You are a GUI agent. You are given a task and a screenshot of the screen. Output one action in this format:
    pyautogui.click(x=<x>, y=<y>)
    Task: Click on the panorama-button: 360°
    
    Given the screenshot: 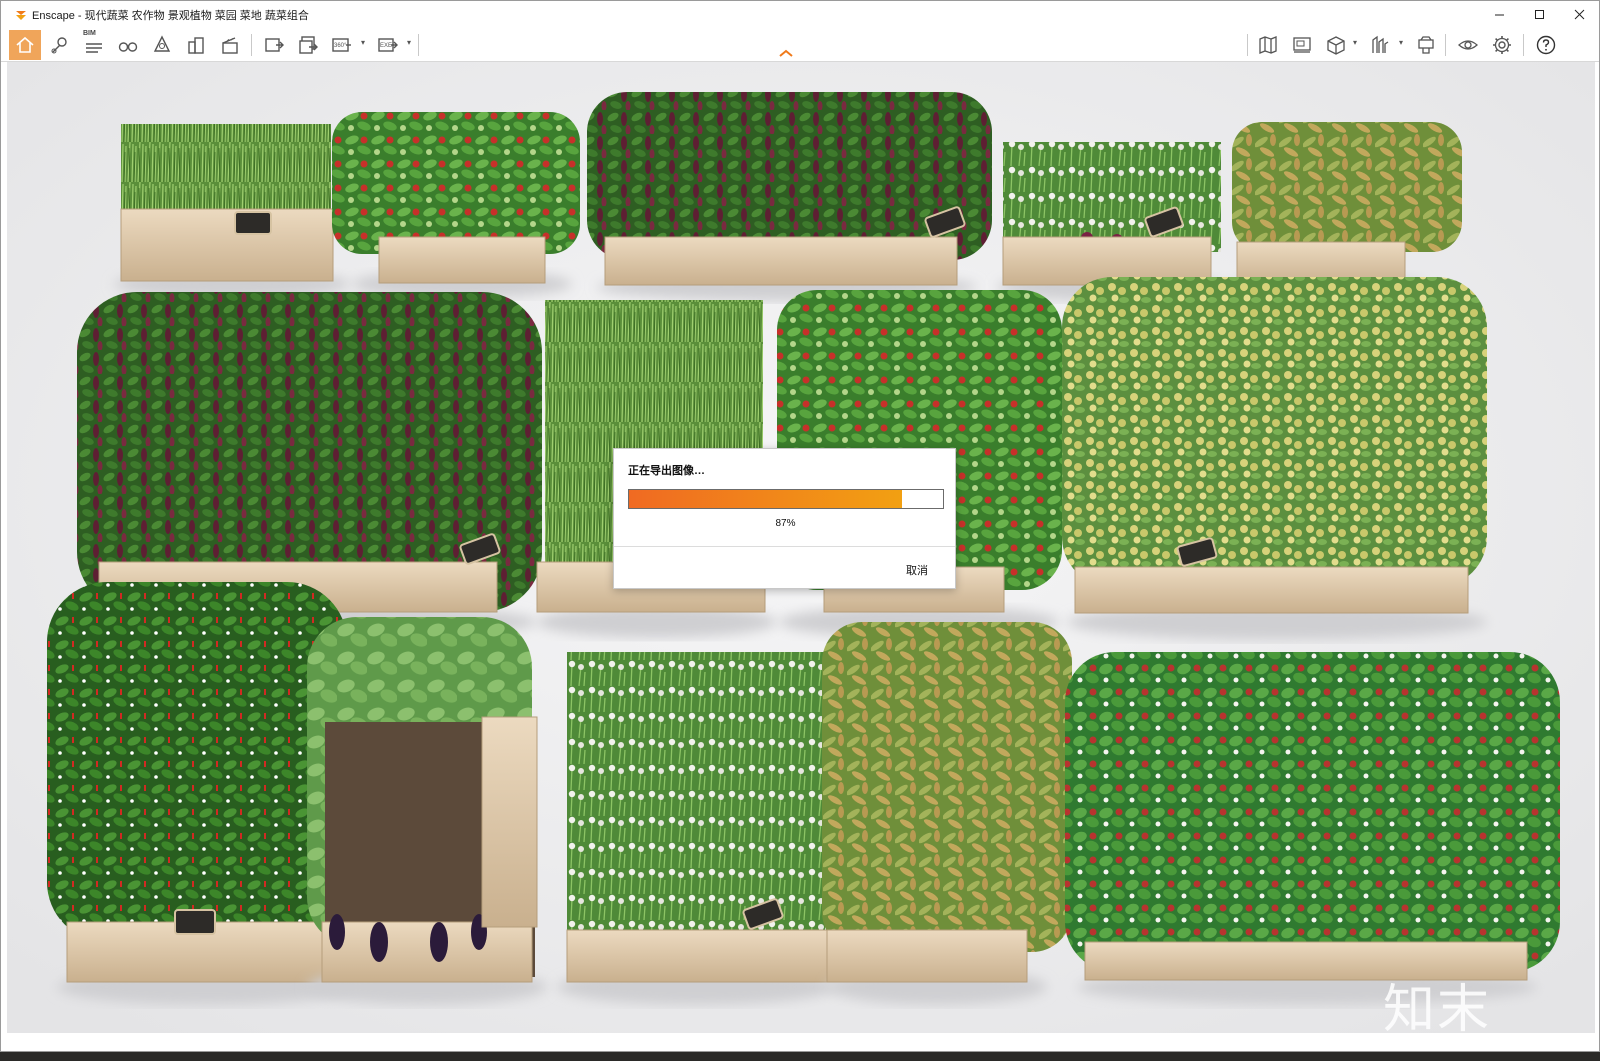 What is the action you would take?
    pyautogui.click(x=342, y=45)
    